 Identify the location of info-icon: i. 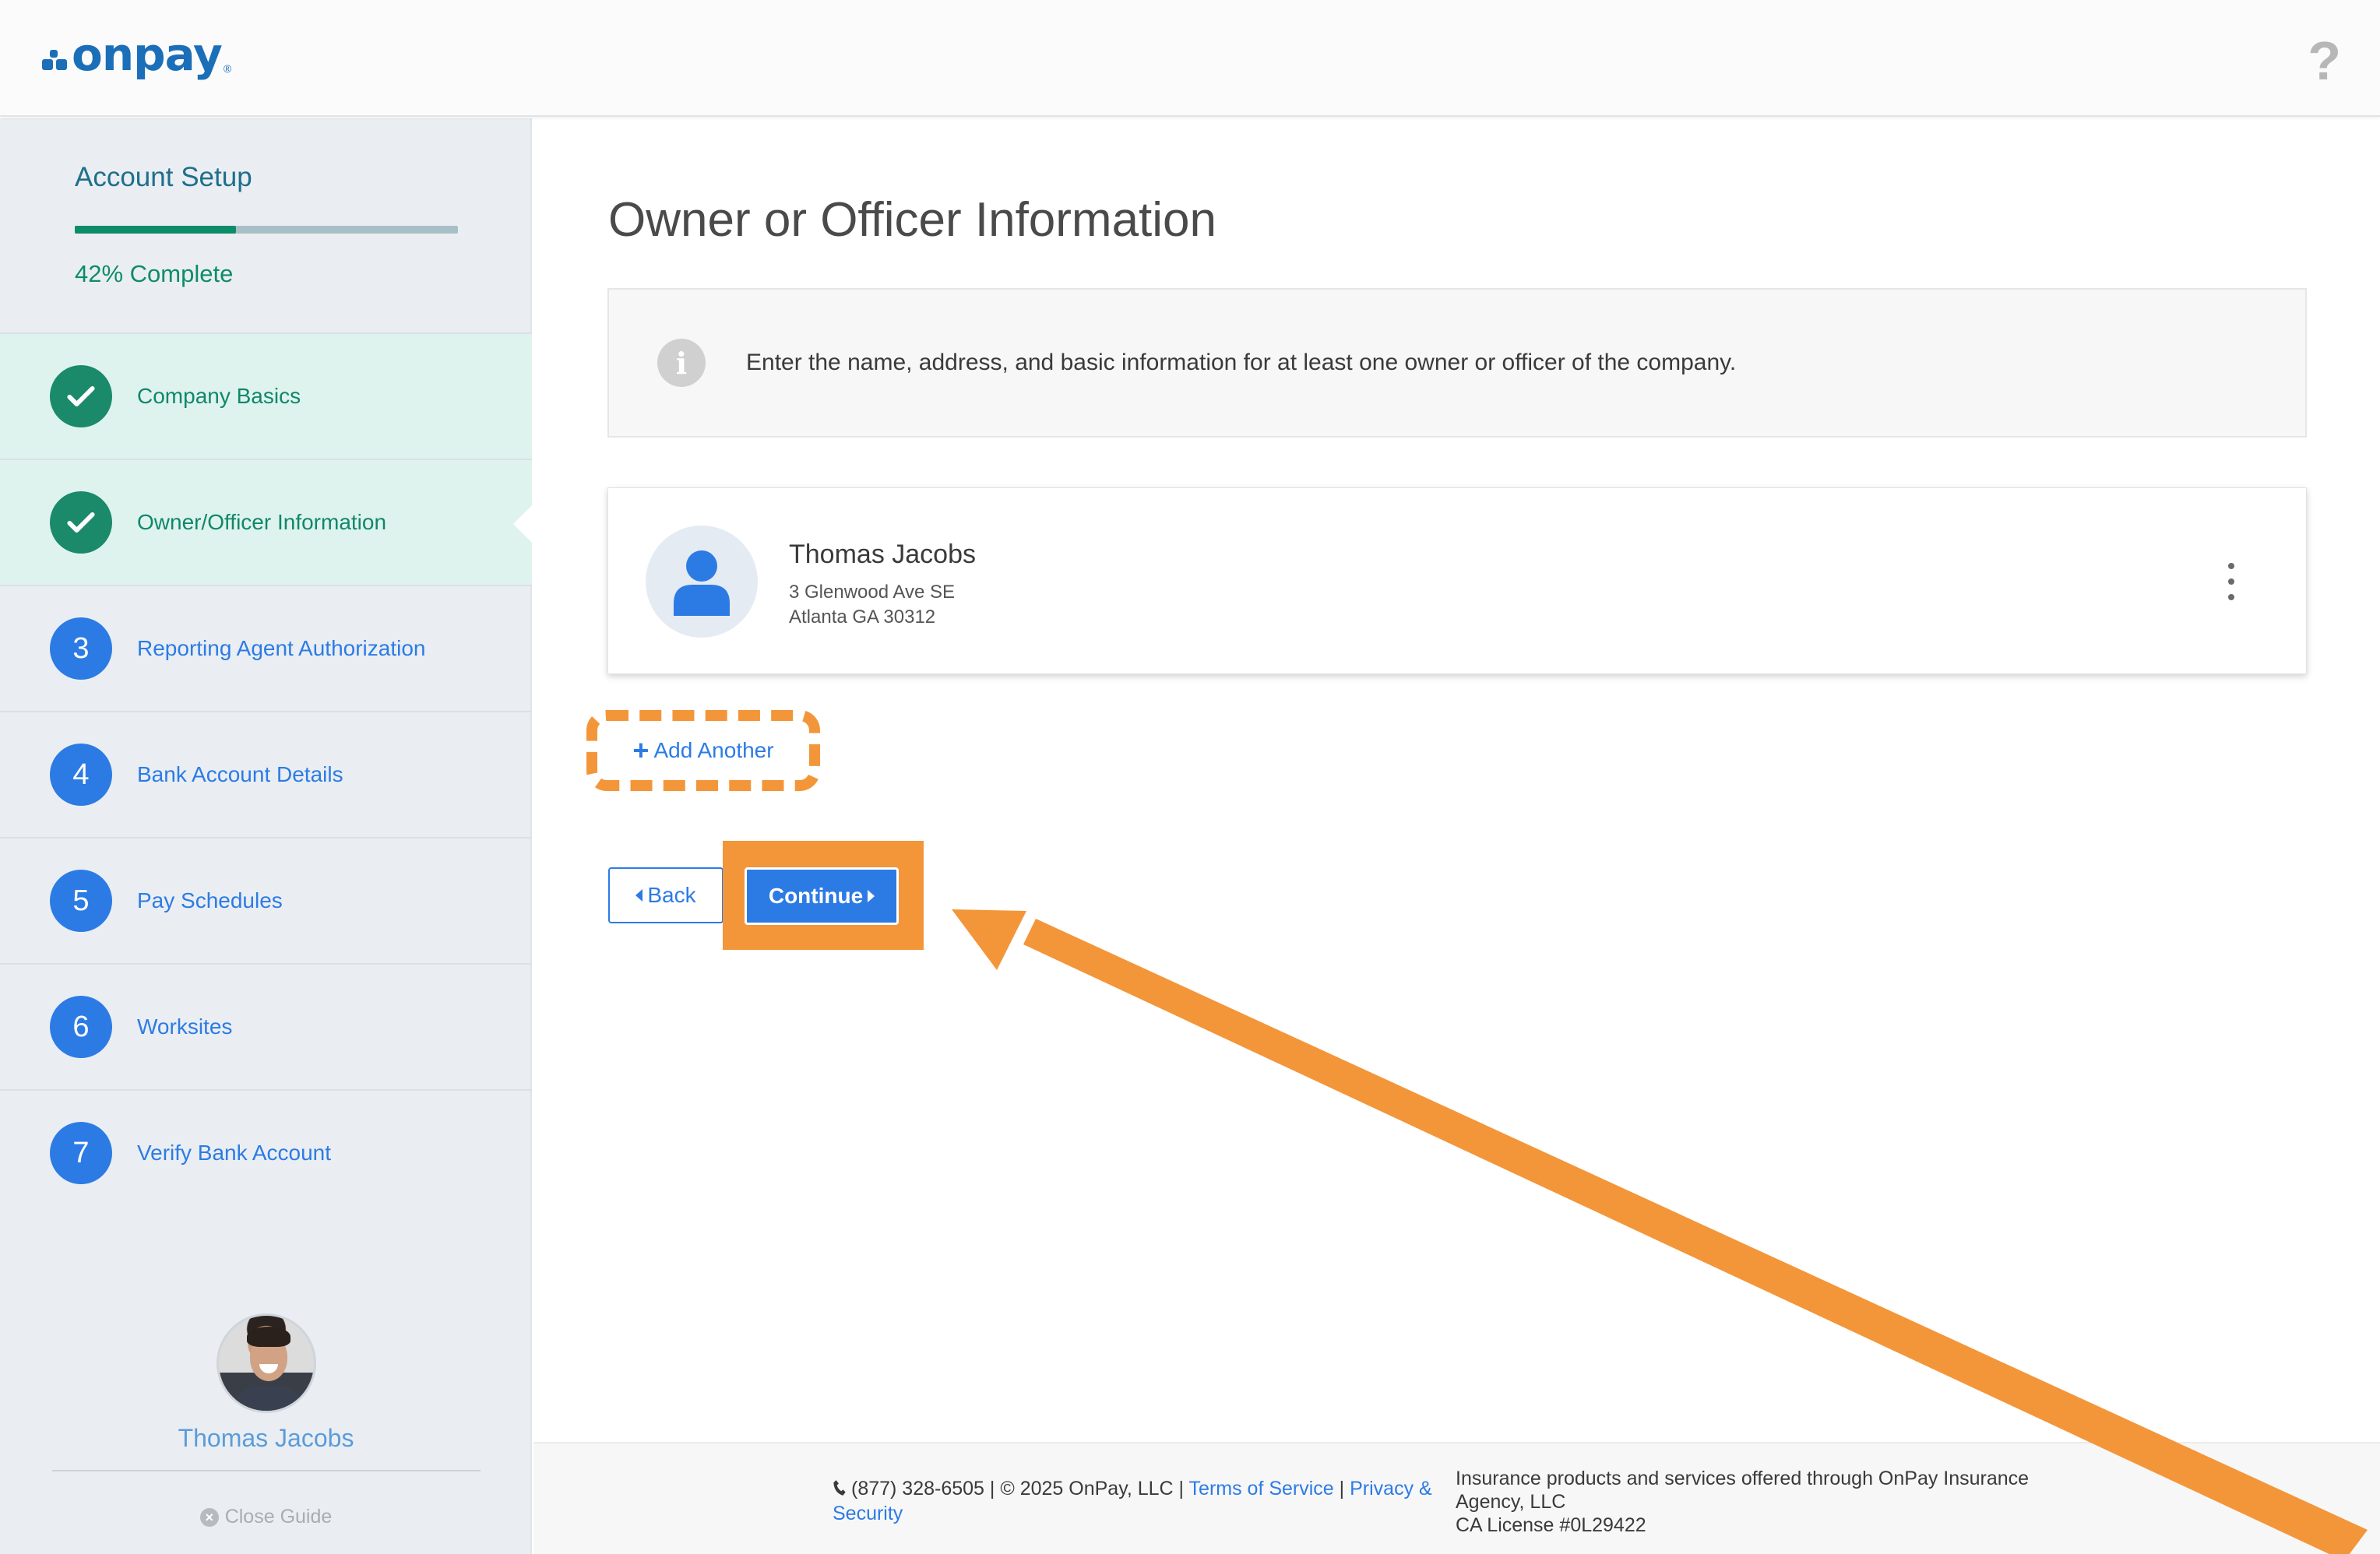
(681, 363).